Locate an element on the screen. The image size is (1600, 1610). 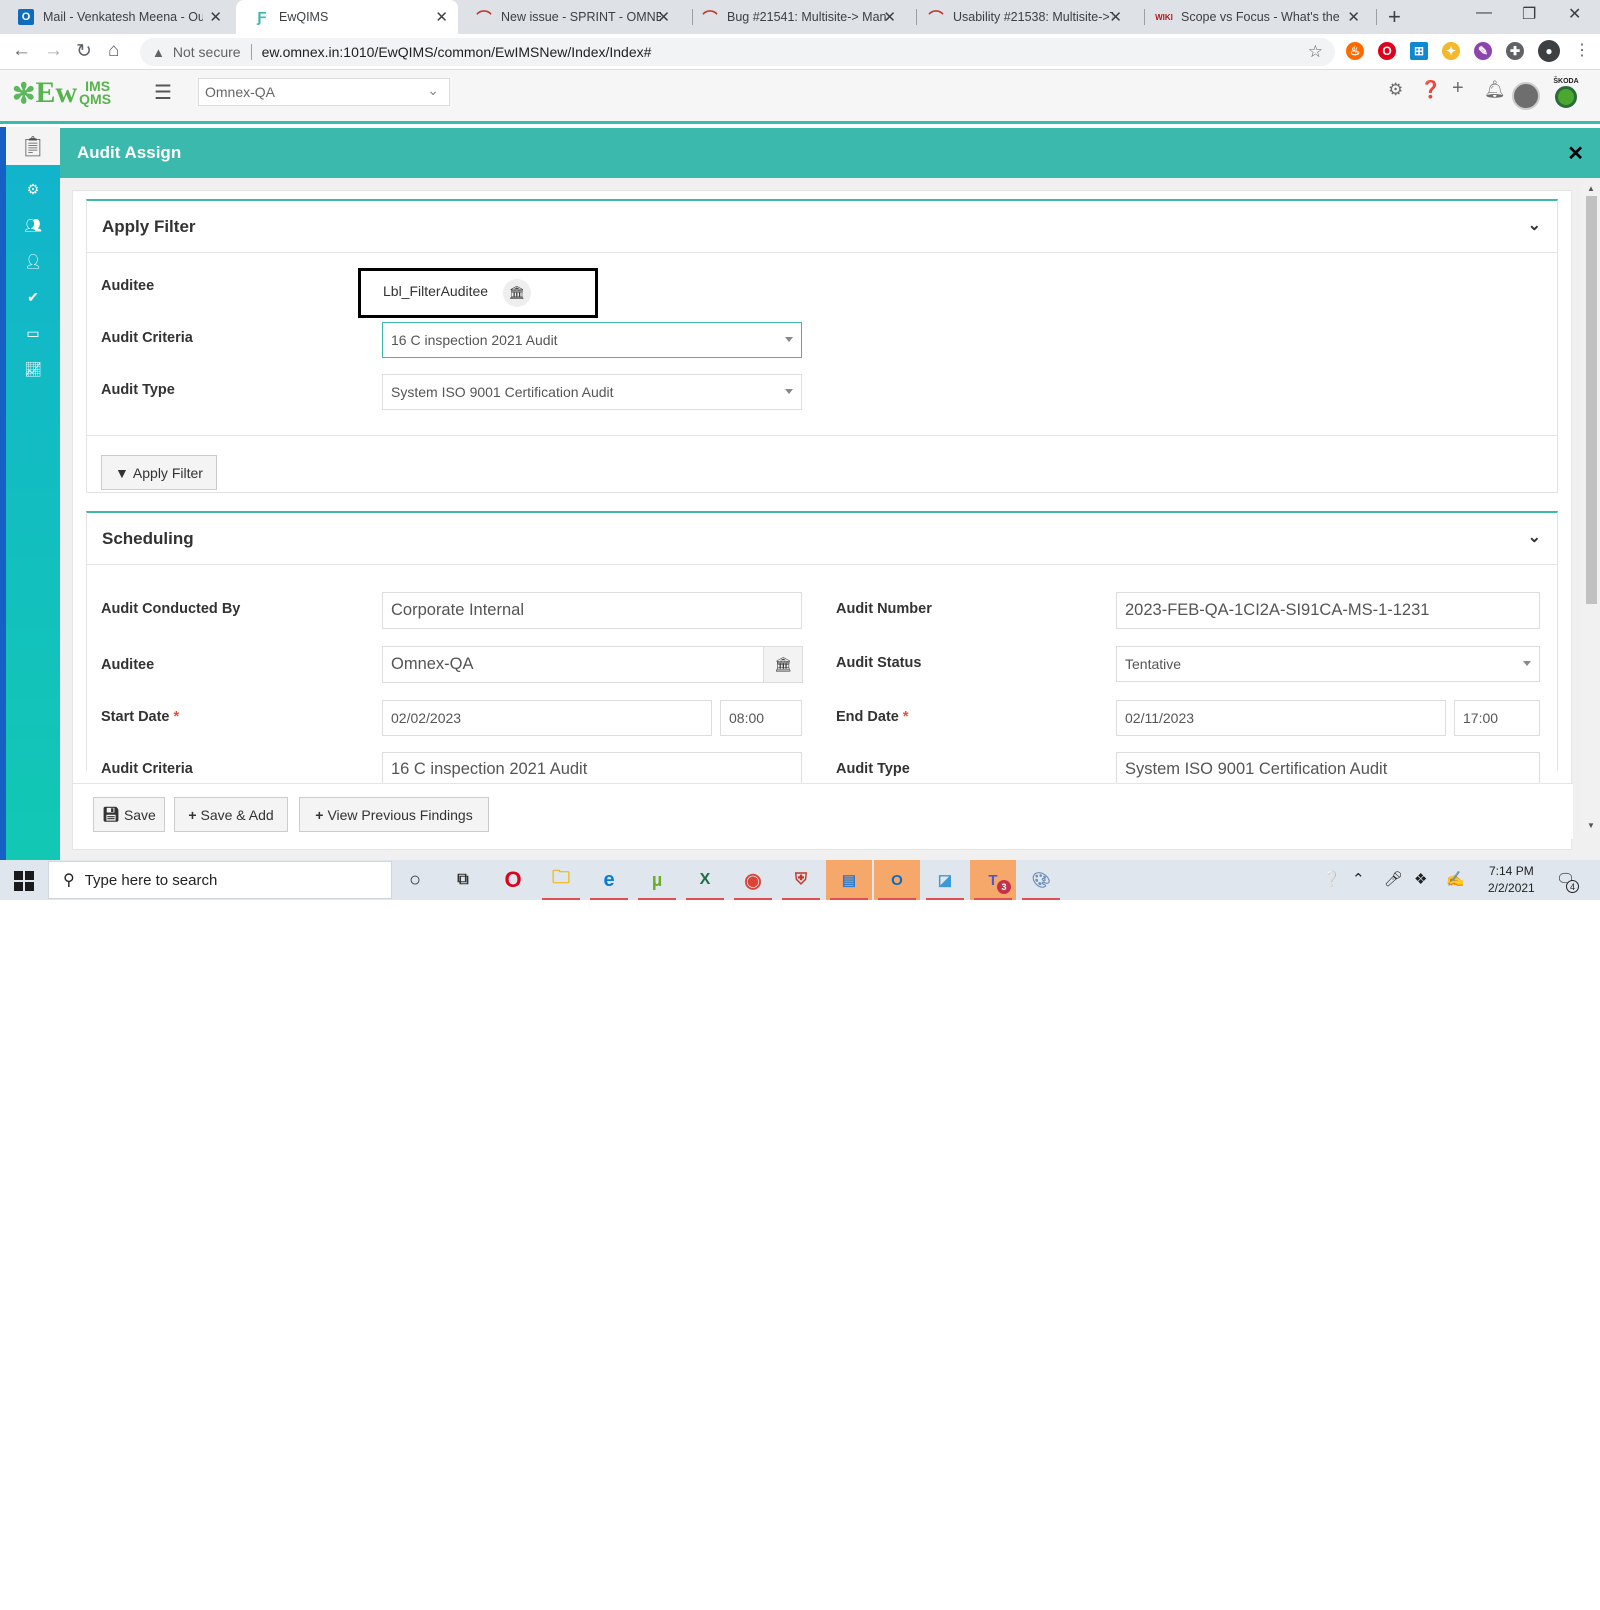
sidebar-item-user-check: ✔ is located at coordinates (33, 297).